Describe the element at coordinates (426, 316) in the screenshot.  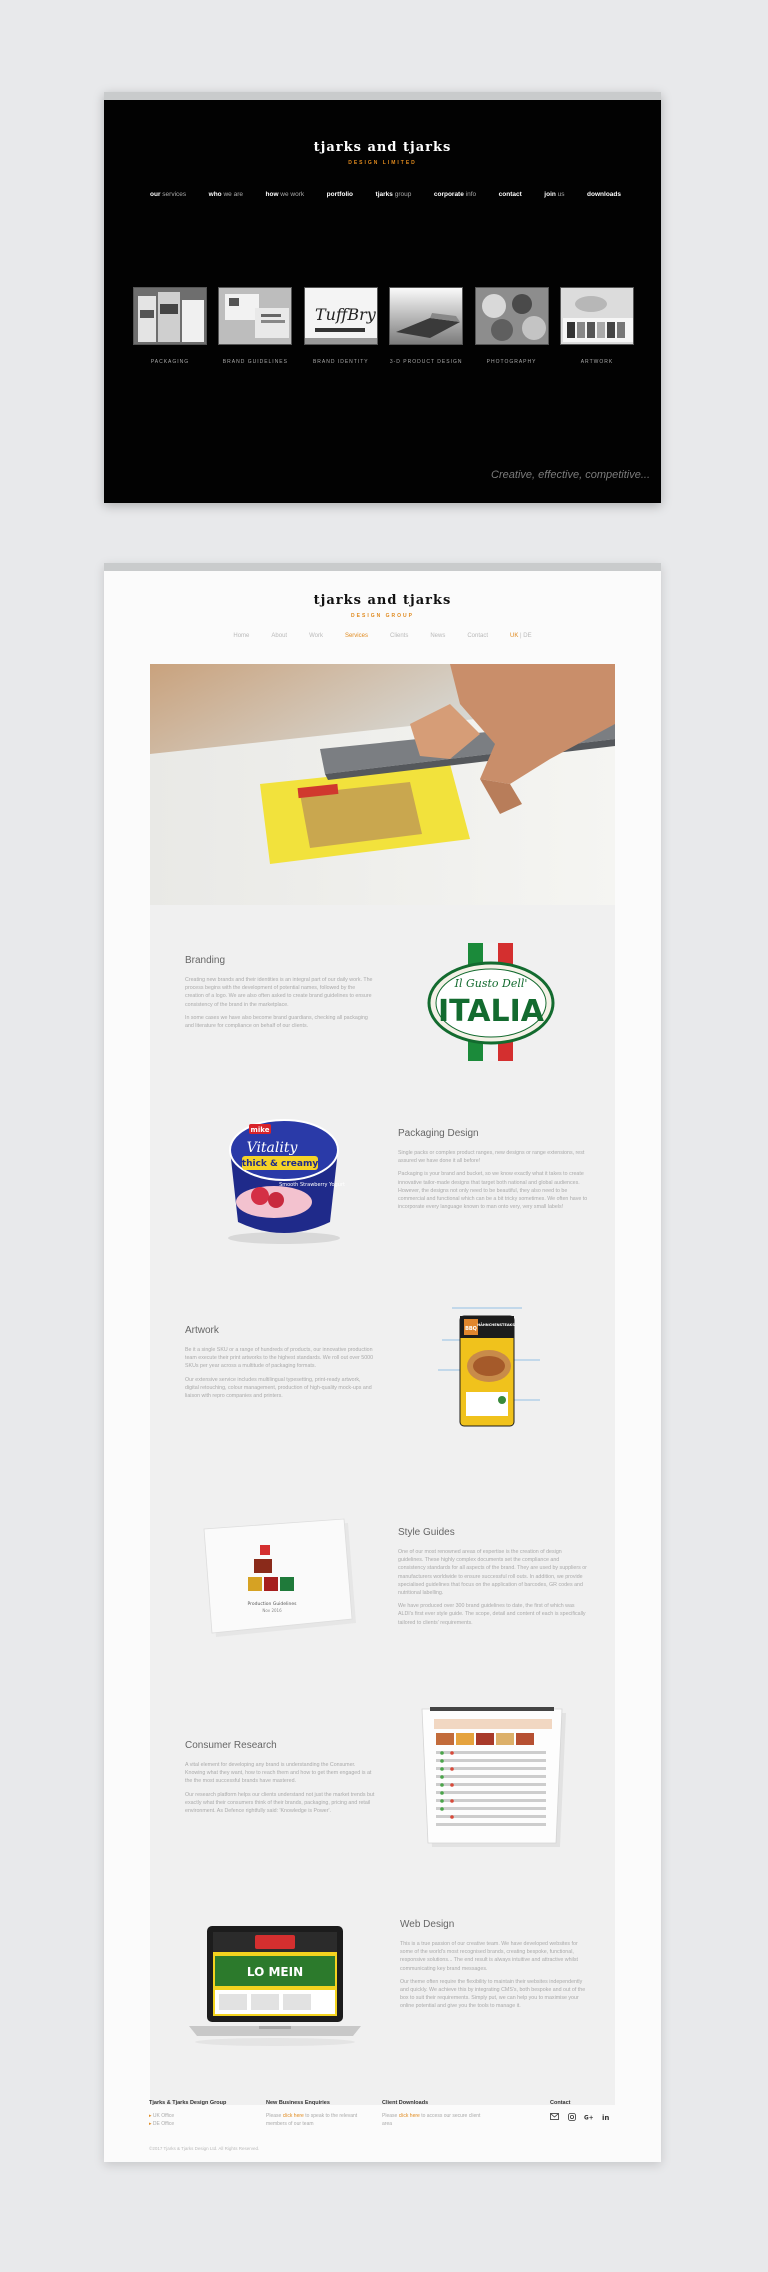
I see `product-design-thumb` at that location.